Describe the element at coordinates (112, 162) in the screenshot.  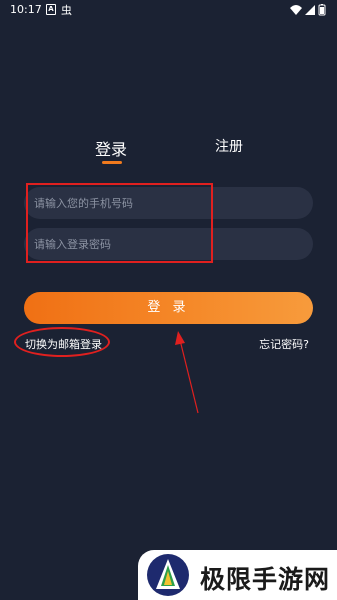
I see `tab-active-indicator` at that location.